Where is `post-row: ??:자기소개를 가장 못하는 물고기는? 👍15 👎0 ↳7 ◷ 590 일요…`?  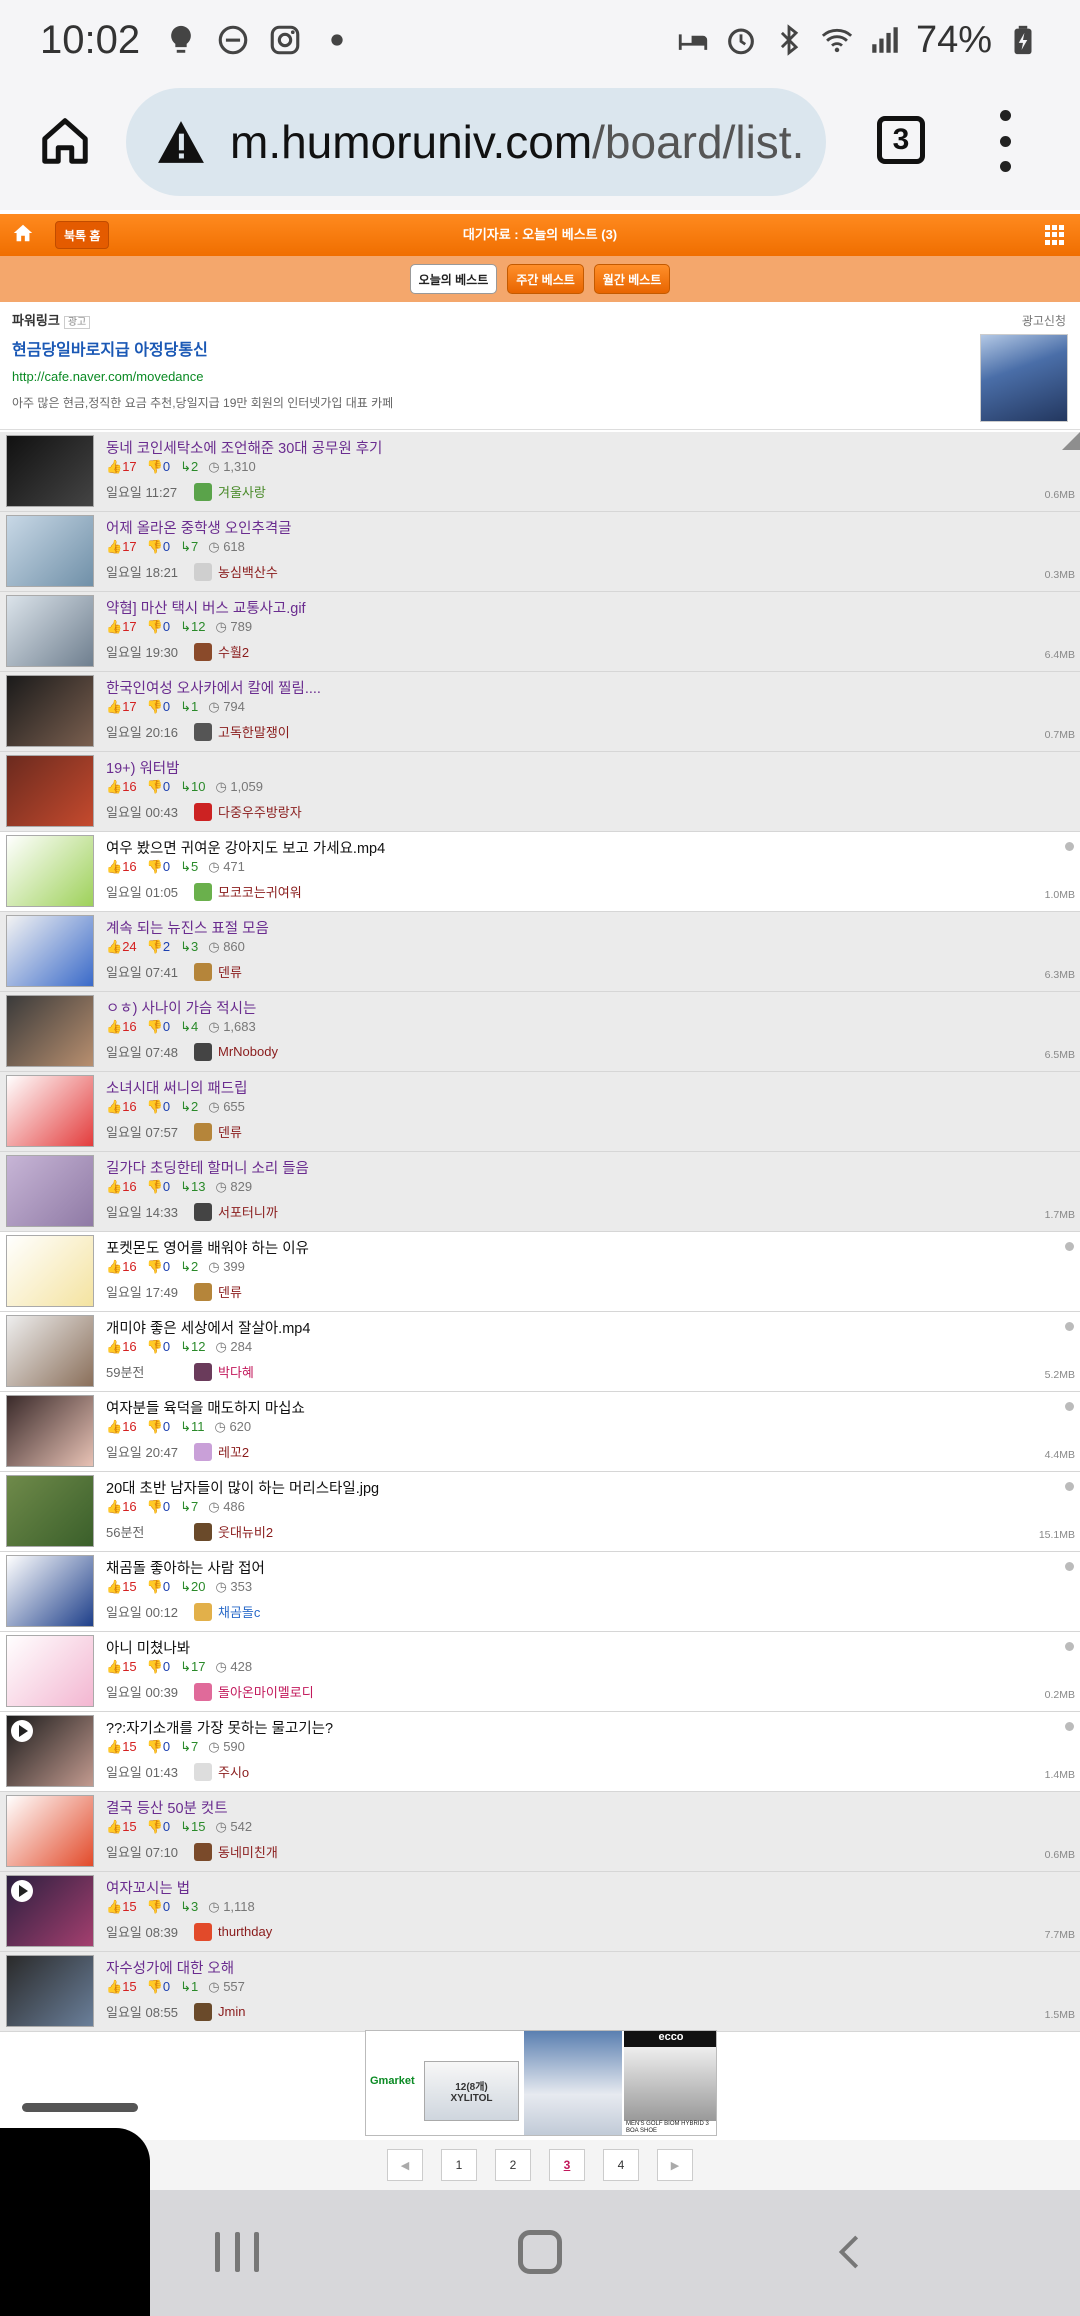 post-row: ??:자기소개를 가장 못하는 물고기는? 👍15 👎0 ↳7 ◷ 590 일요… is located at coordinates (540, 1752).